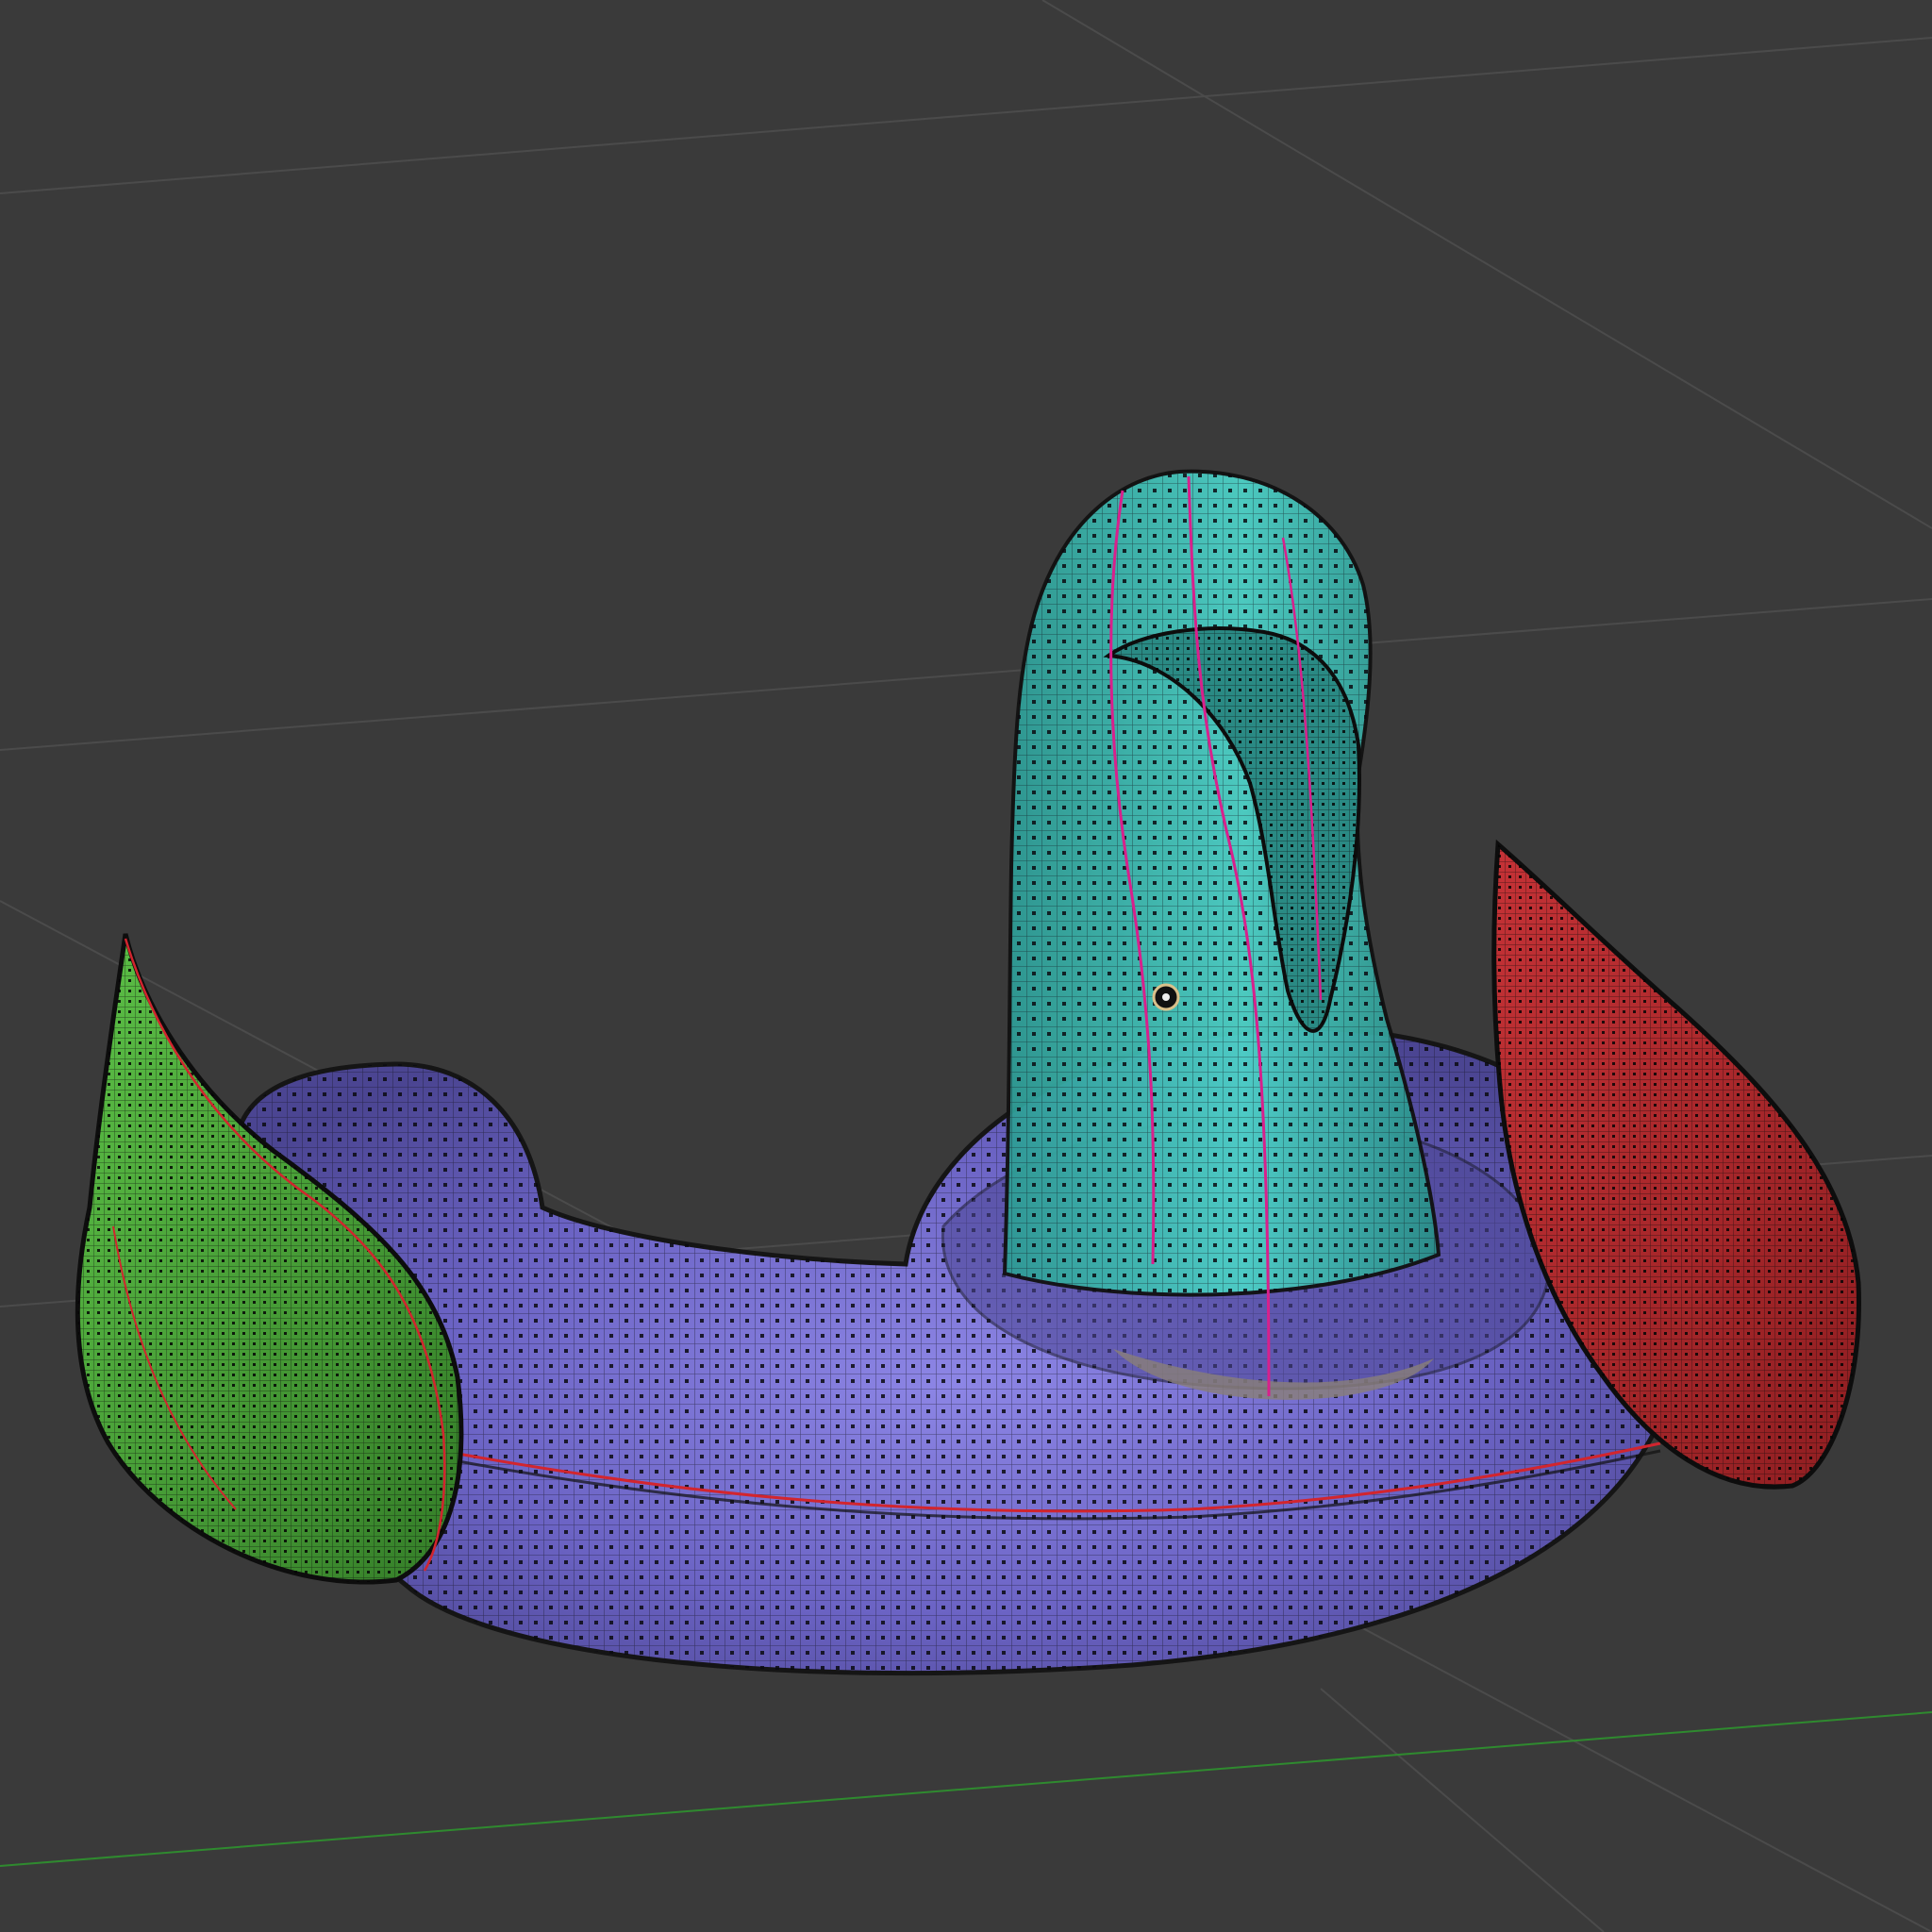 This screenshot has height=1932, width=1932. Describe the element at coordinates (1166, 997) in the screenshot. I see `origin-dot-icon` at that location.